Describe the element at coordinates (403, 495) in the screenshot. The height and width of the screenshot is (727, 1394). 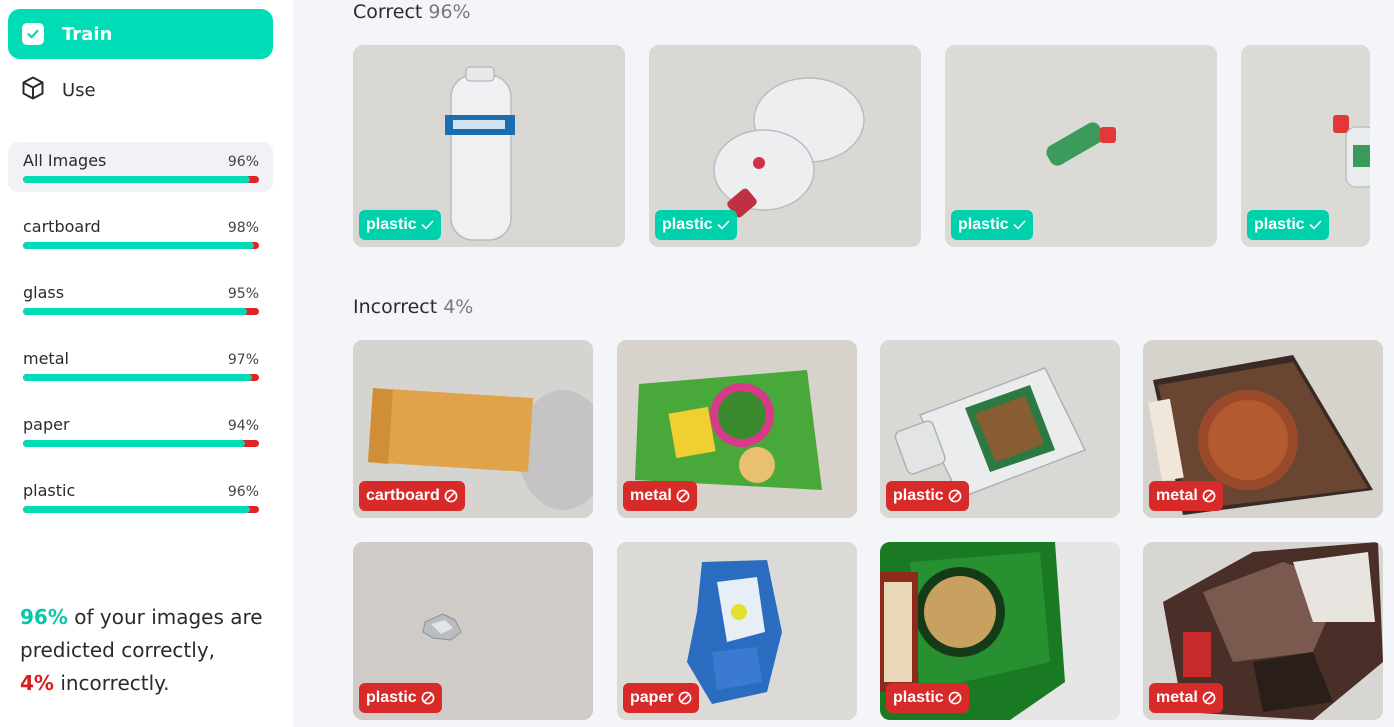
I see `prediction-label: cartboard` at that location.